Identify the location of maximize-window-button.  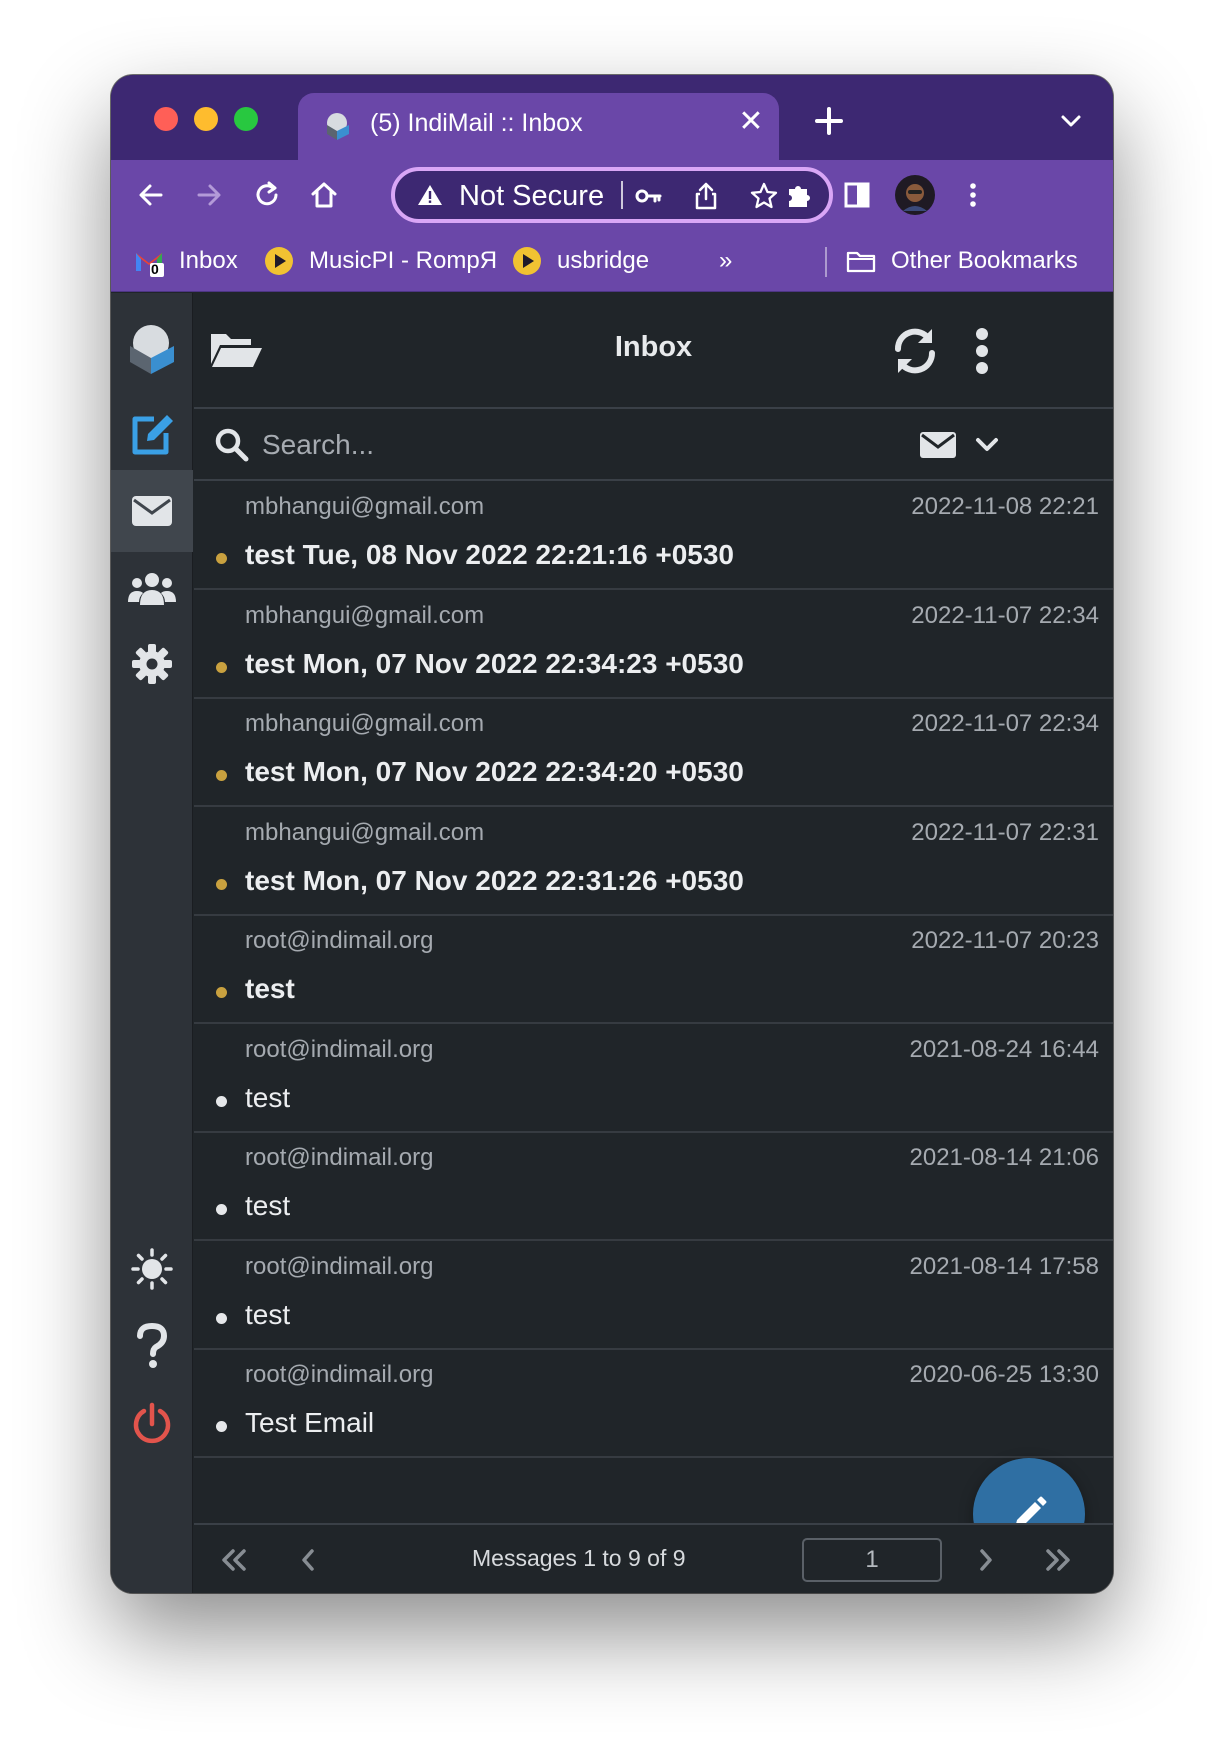
(246, 119).